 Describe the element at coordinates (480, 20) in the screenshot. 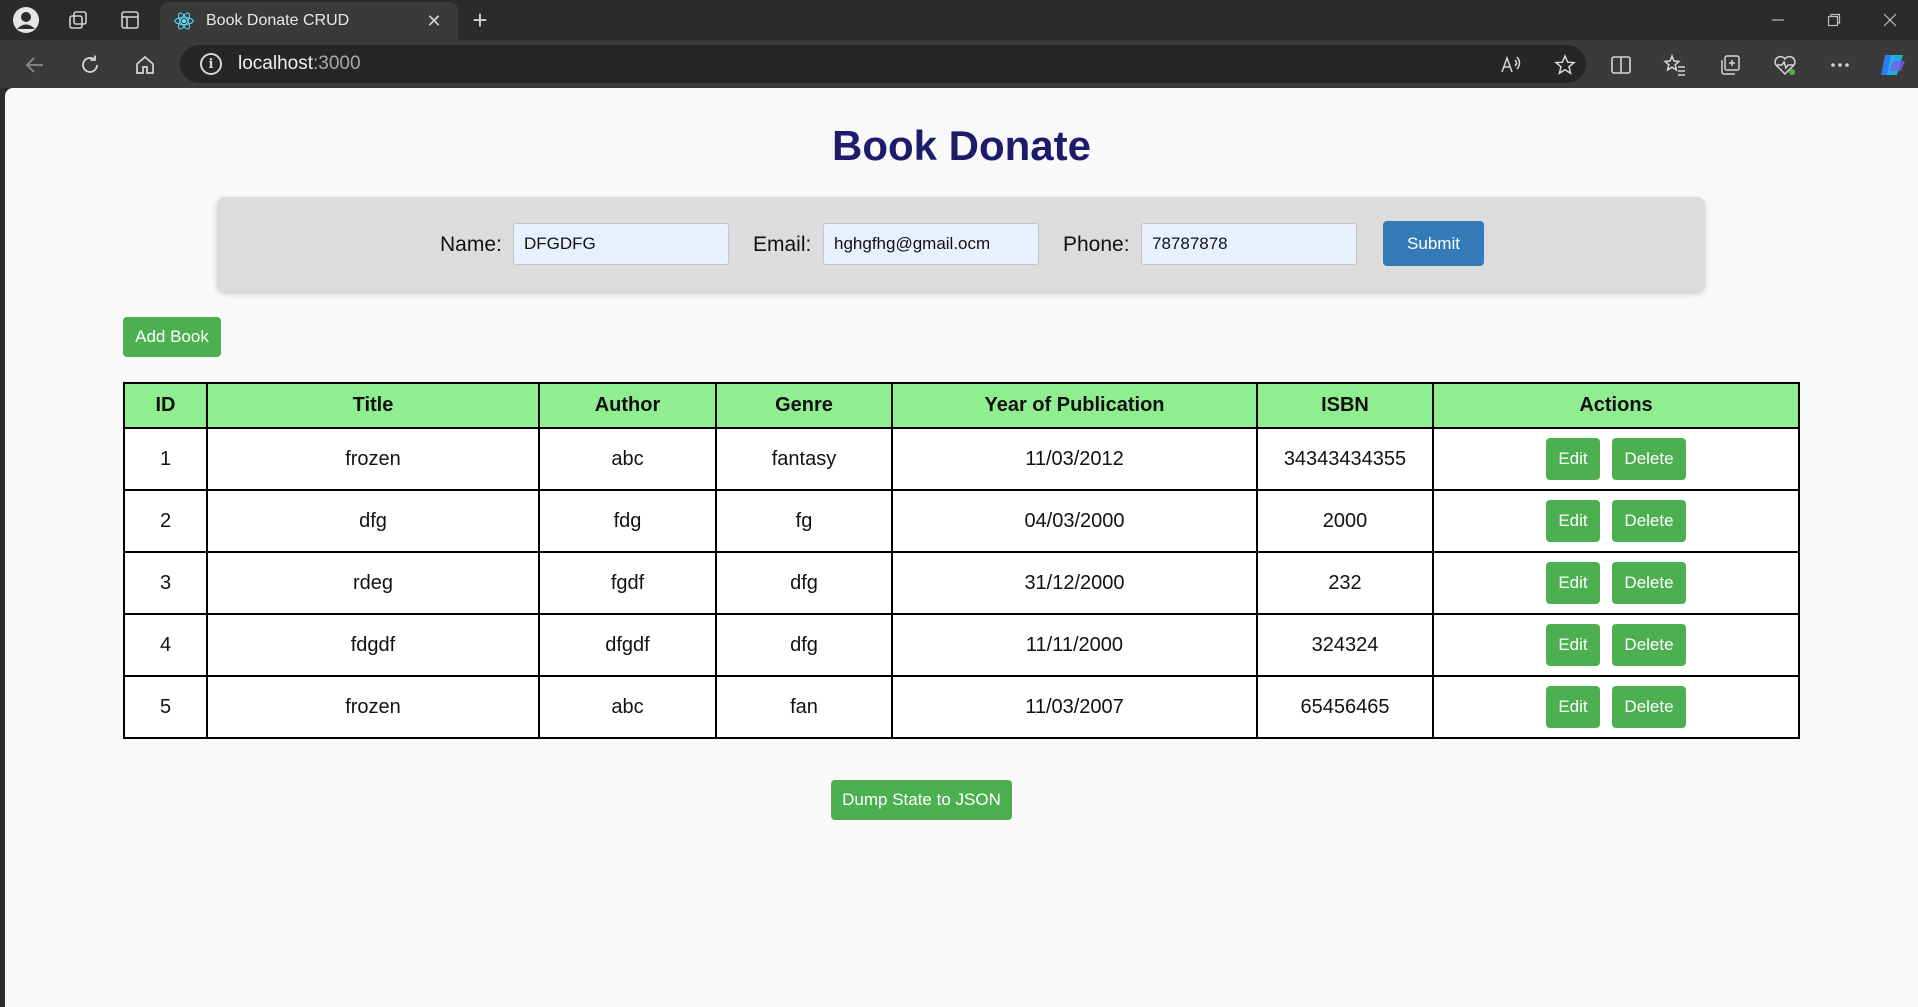

I see `new-tab-icon: +` at that location.